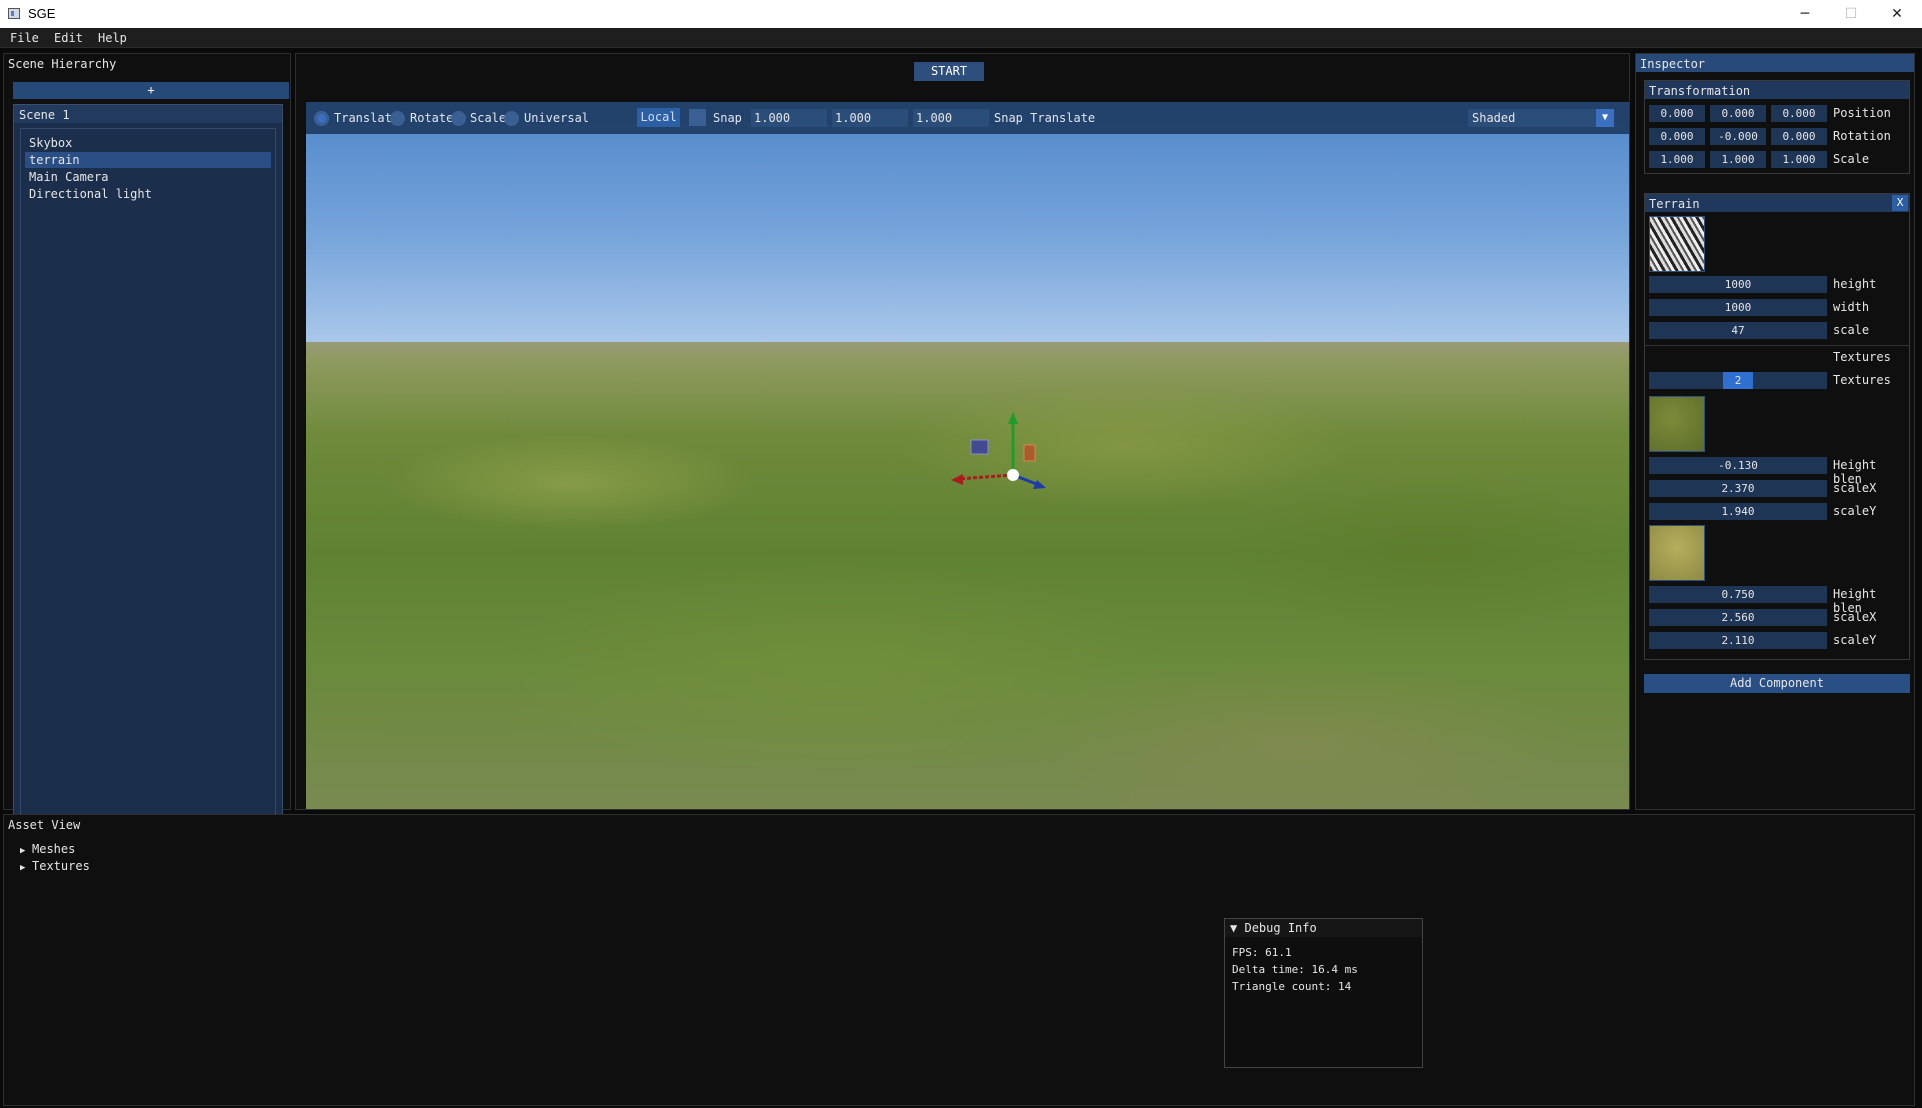 This screenshot has height=1108, width=1922. Describe the element at coordinates (24, 38) in the screenshot. I see `menu-file: File` at that location.